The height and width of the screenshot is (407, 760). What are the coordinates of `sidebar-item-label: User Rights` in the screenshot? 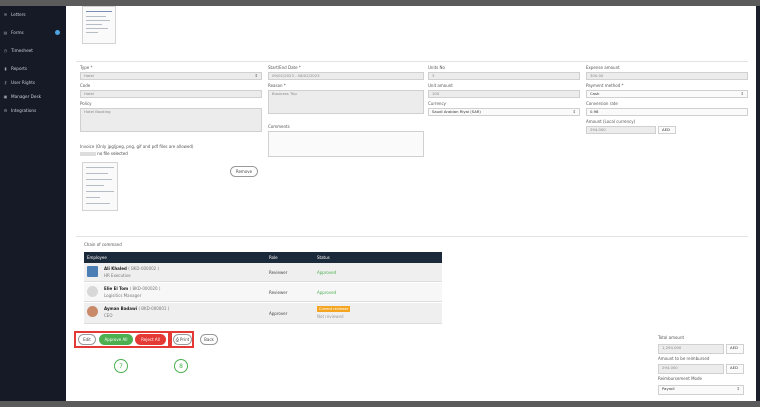 It's located at (23, 82).